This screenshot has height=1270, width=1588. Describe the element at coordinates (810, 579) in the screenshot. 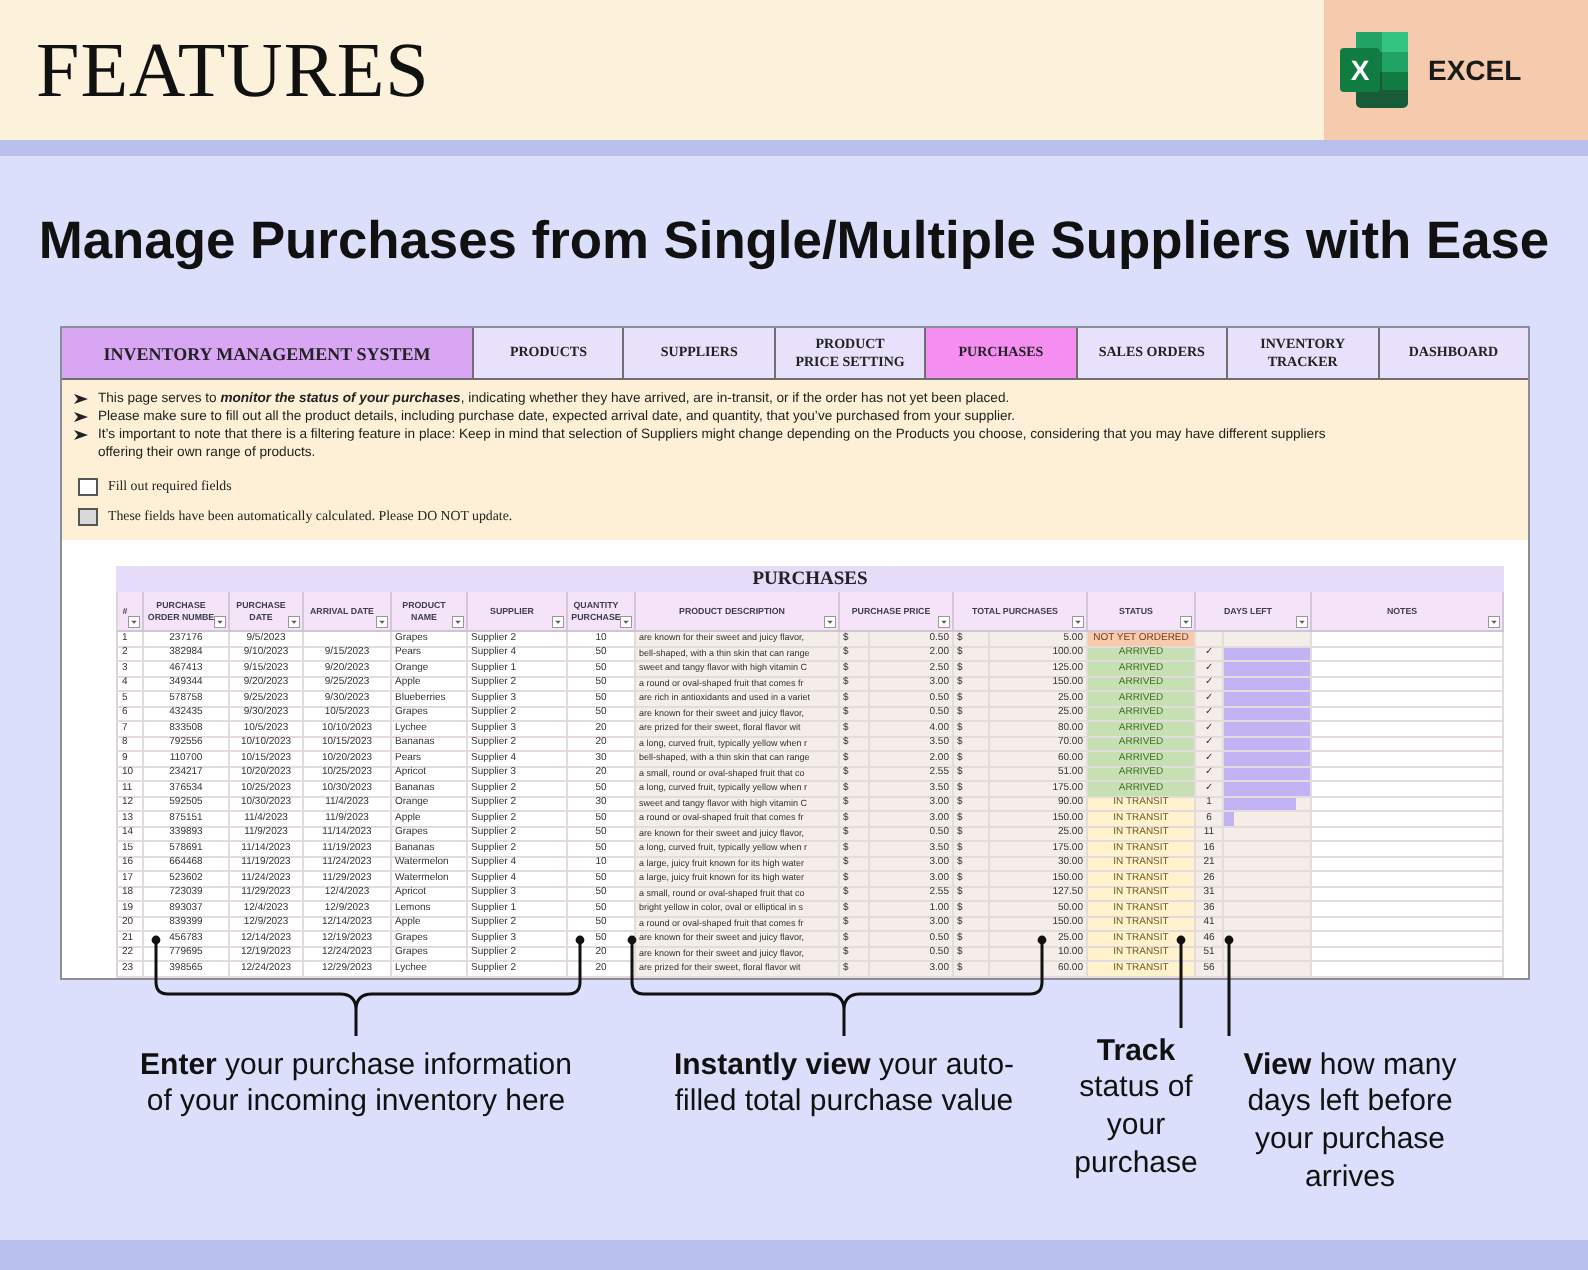

I see `table-title: PURCHASES` at that location.